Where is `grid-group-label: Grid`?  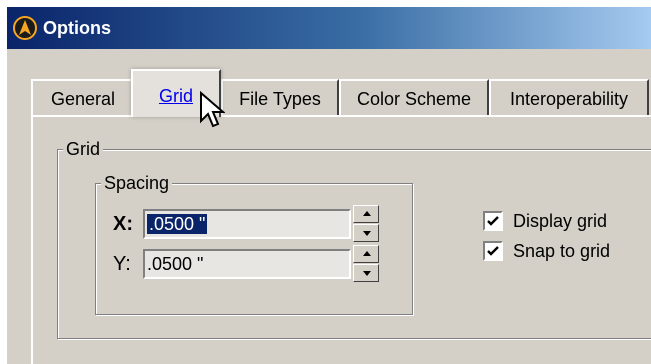
grid-group-label: Grid is located at coordinates (83, 149).